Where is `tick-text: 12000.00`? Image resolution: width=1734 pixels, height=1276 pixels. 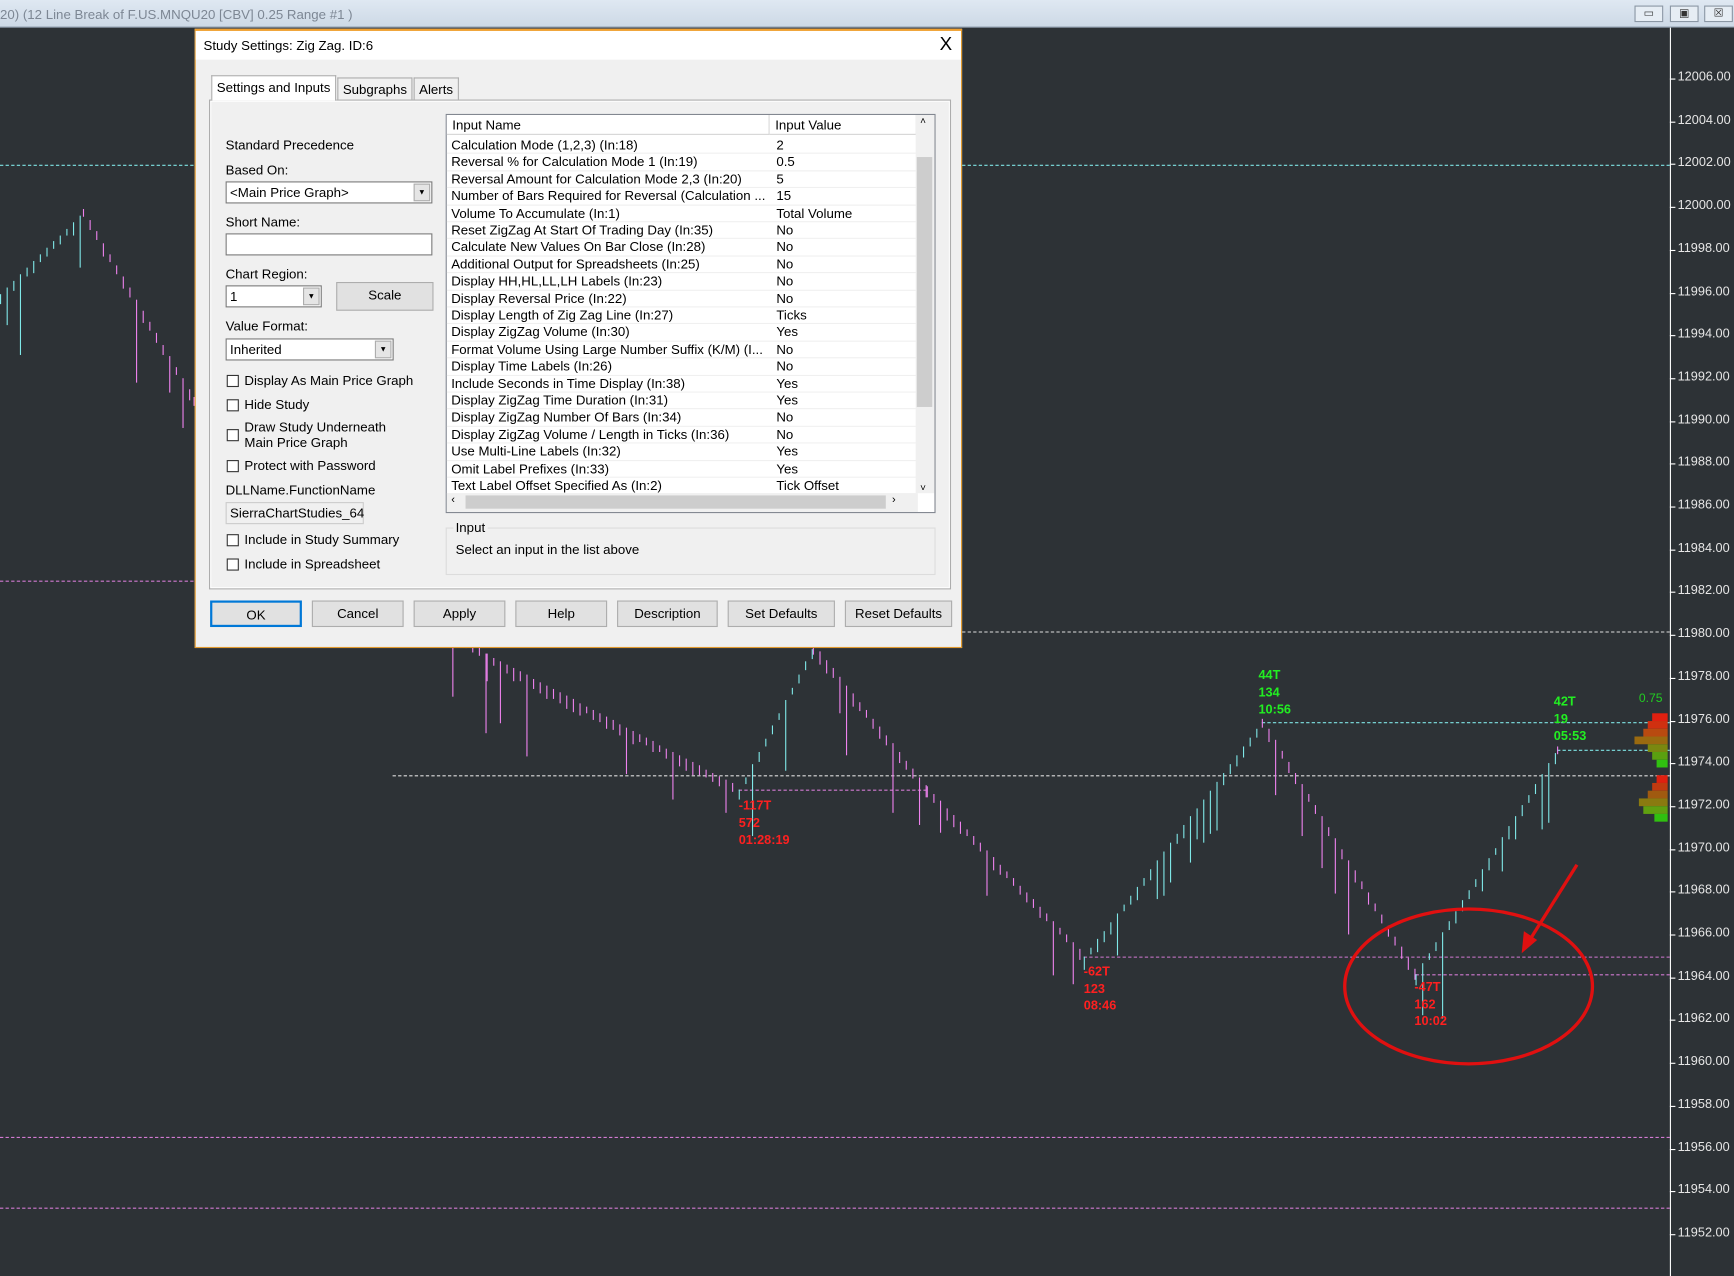 tick-text: 12000.00 is located at coordinates (1704, 206).